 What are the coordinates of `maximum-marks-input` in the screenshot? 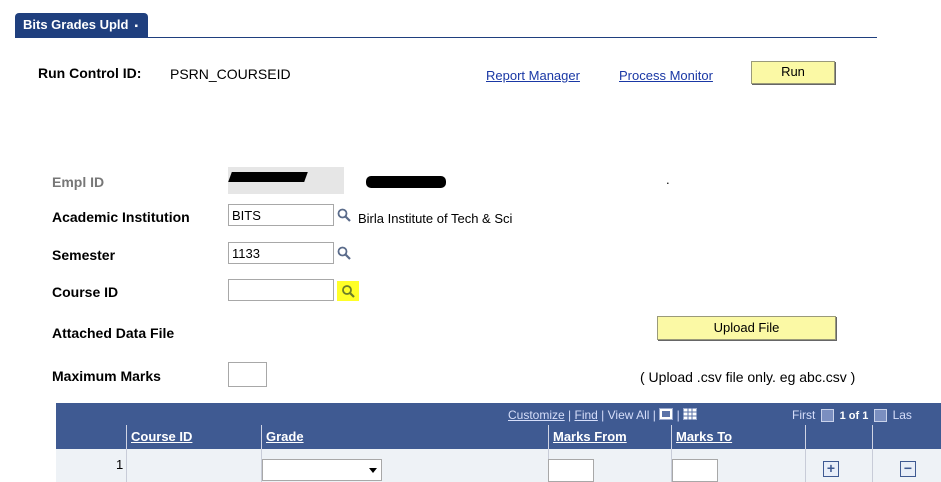 It's located at (247, 374).